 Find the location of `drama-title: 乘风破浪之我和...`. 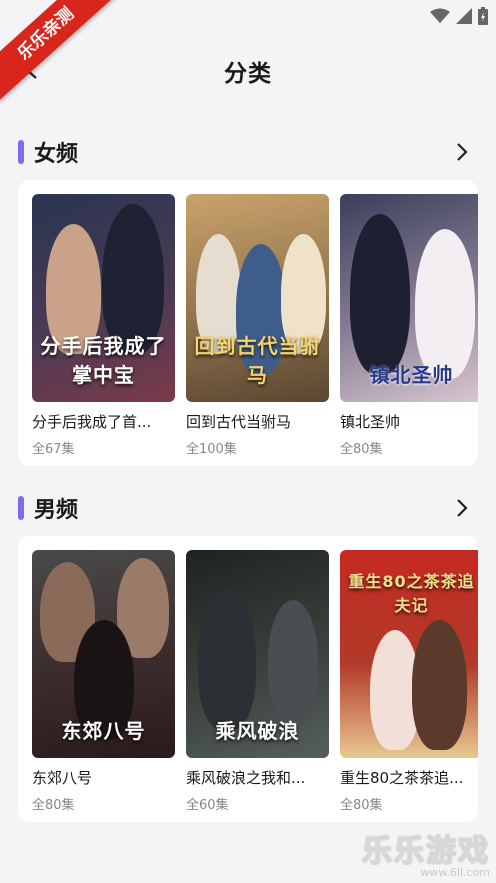

drama-title: 乘风破浪之我和... is located at coordinates (246, 778).